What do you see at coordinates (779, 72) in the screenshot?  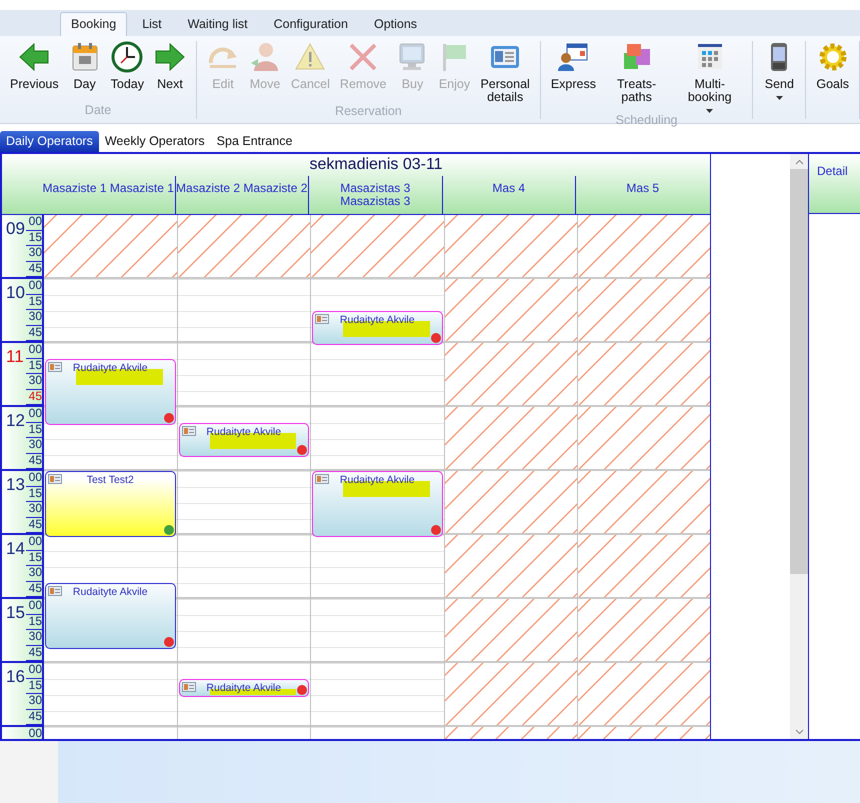 I see `toolbar-button: Send` at bounding box center [779, 72].